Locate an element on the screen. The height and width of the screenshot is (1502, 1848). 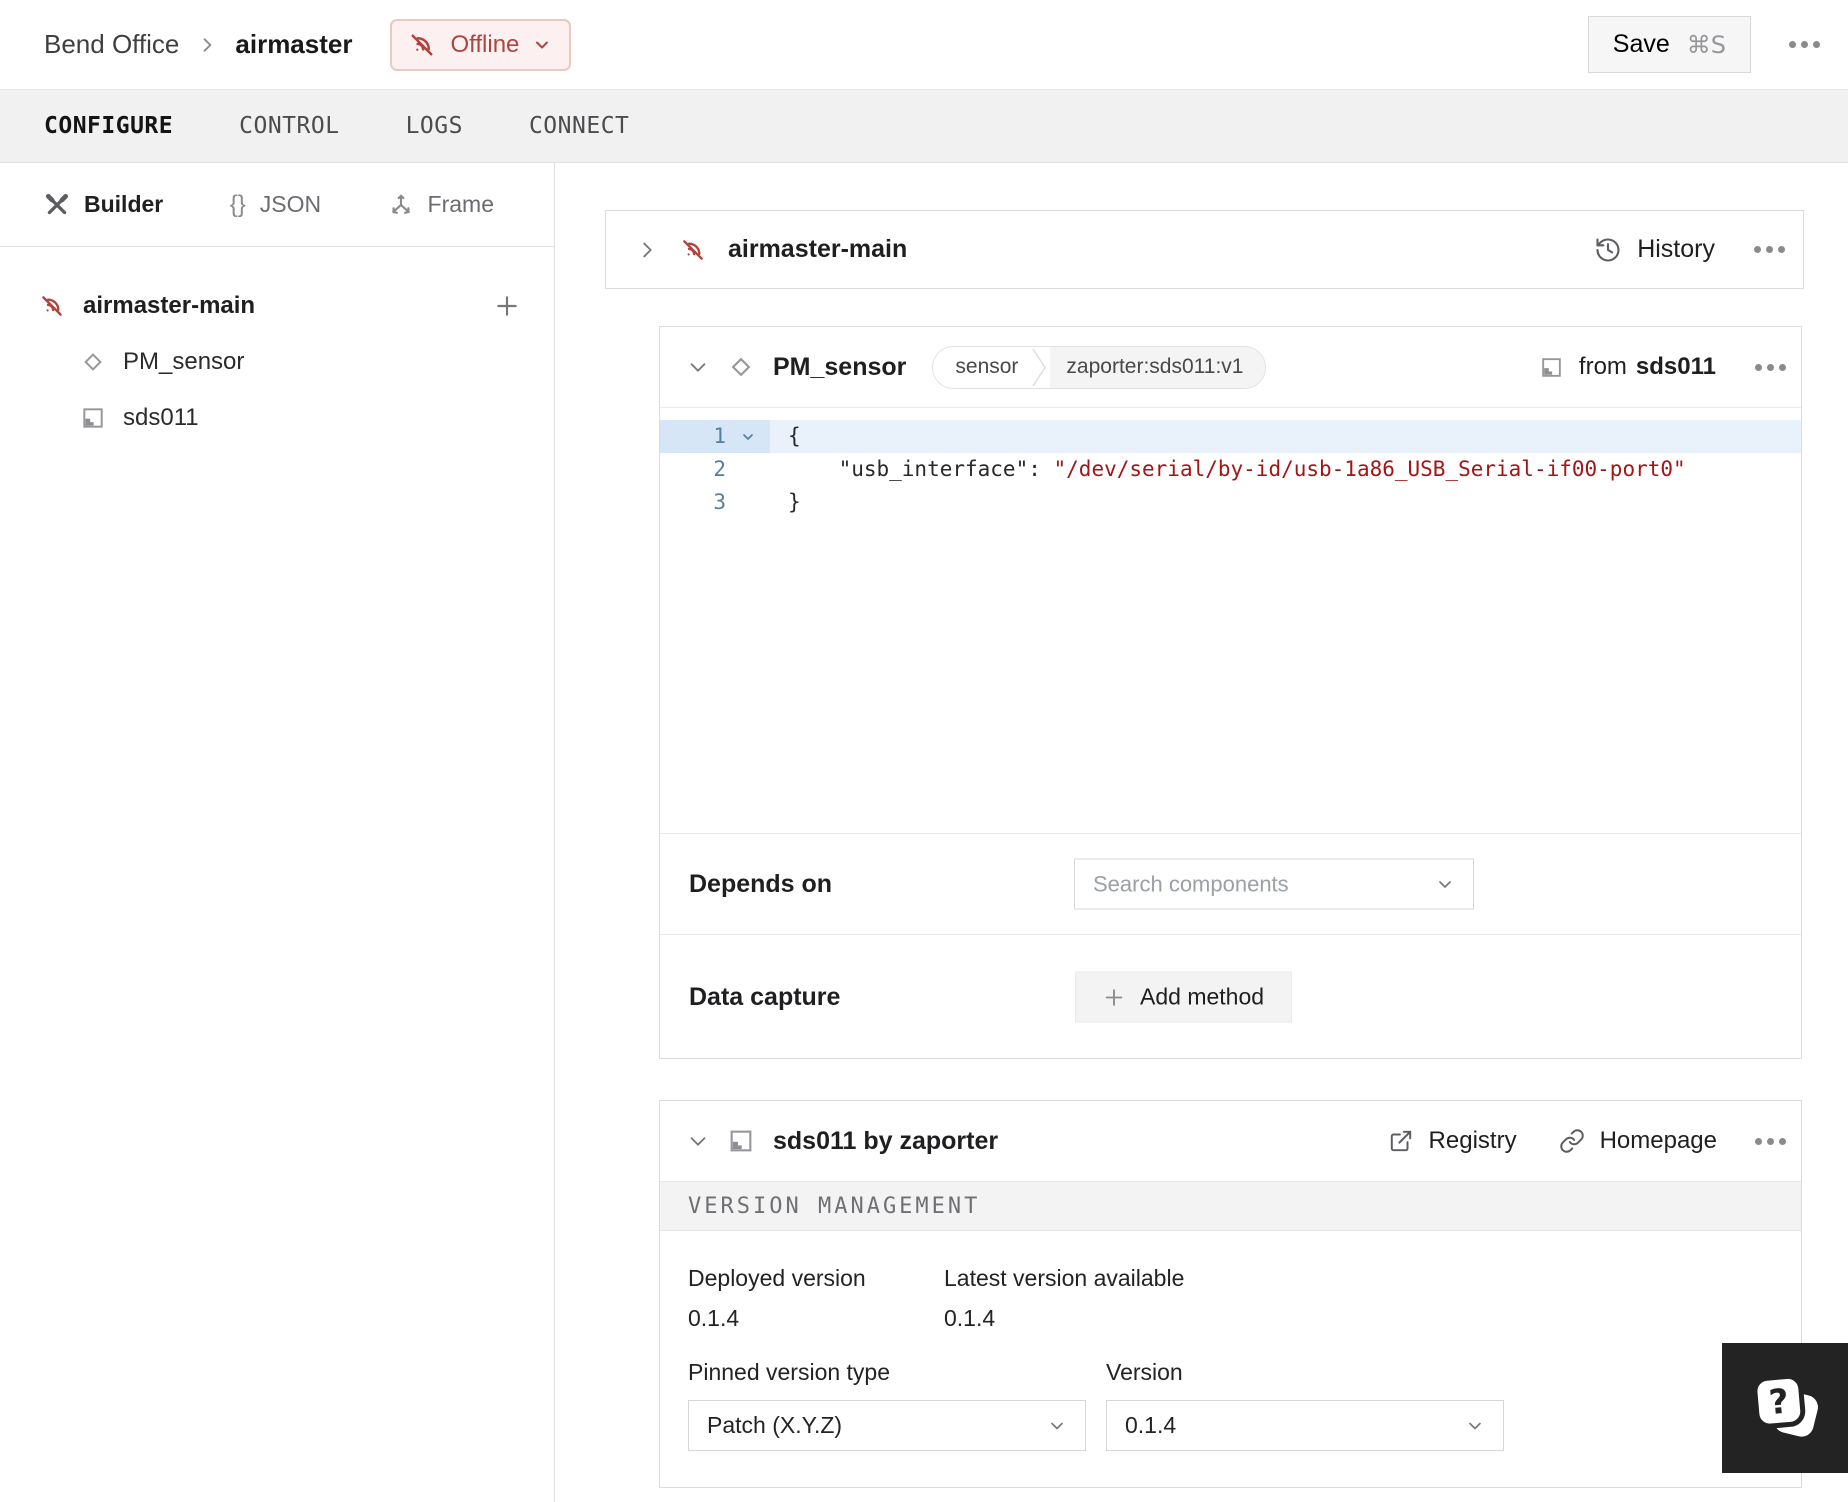
curly-braces-icon: {} is located at coordinates (237, 204).